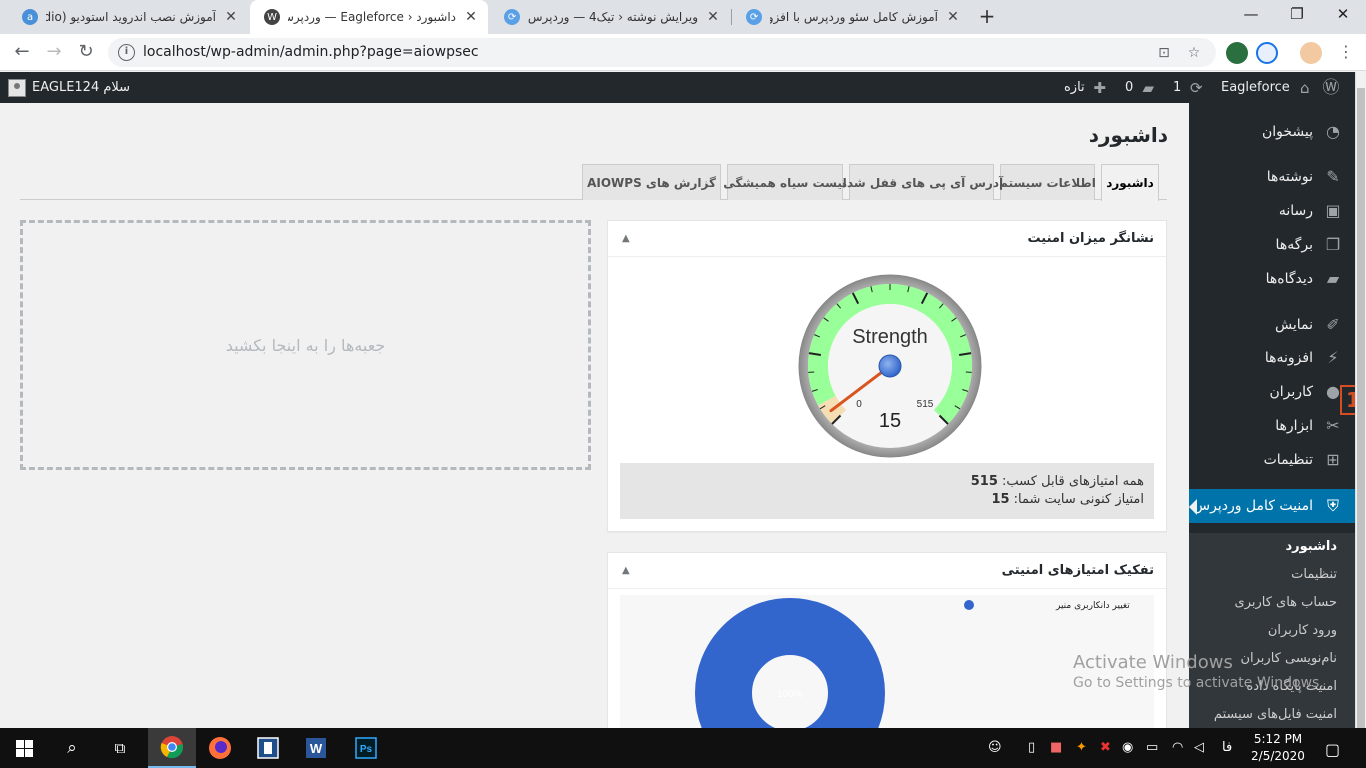  I want to click on new-content-menu: تازه ✚, so click(1086, 87).